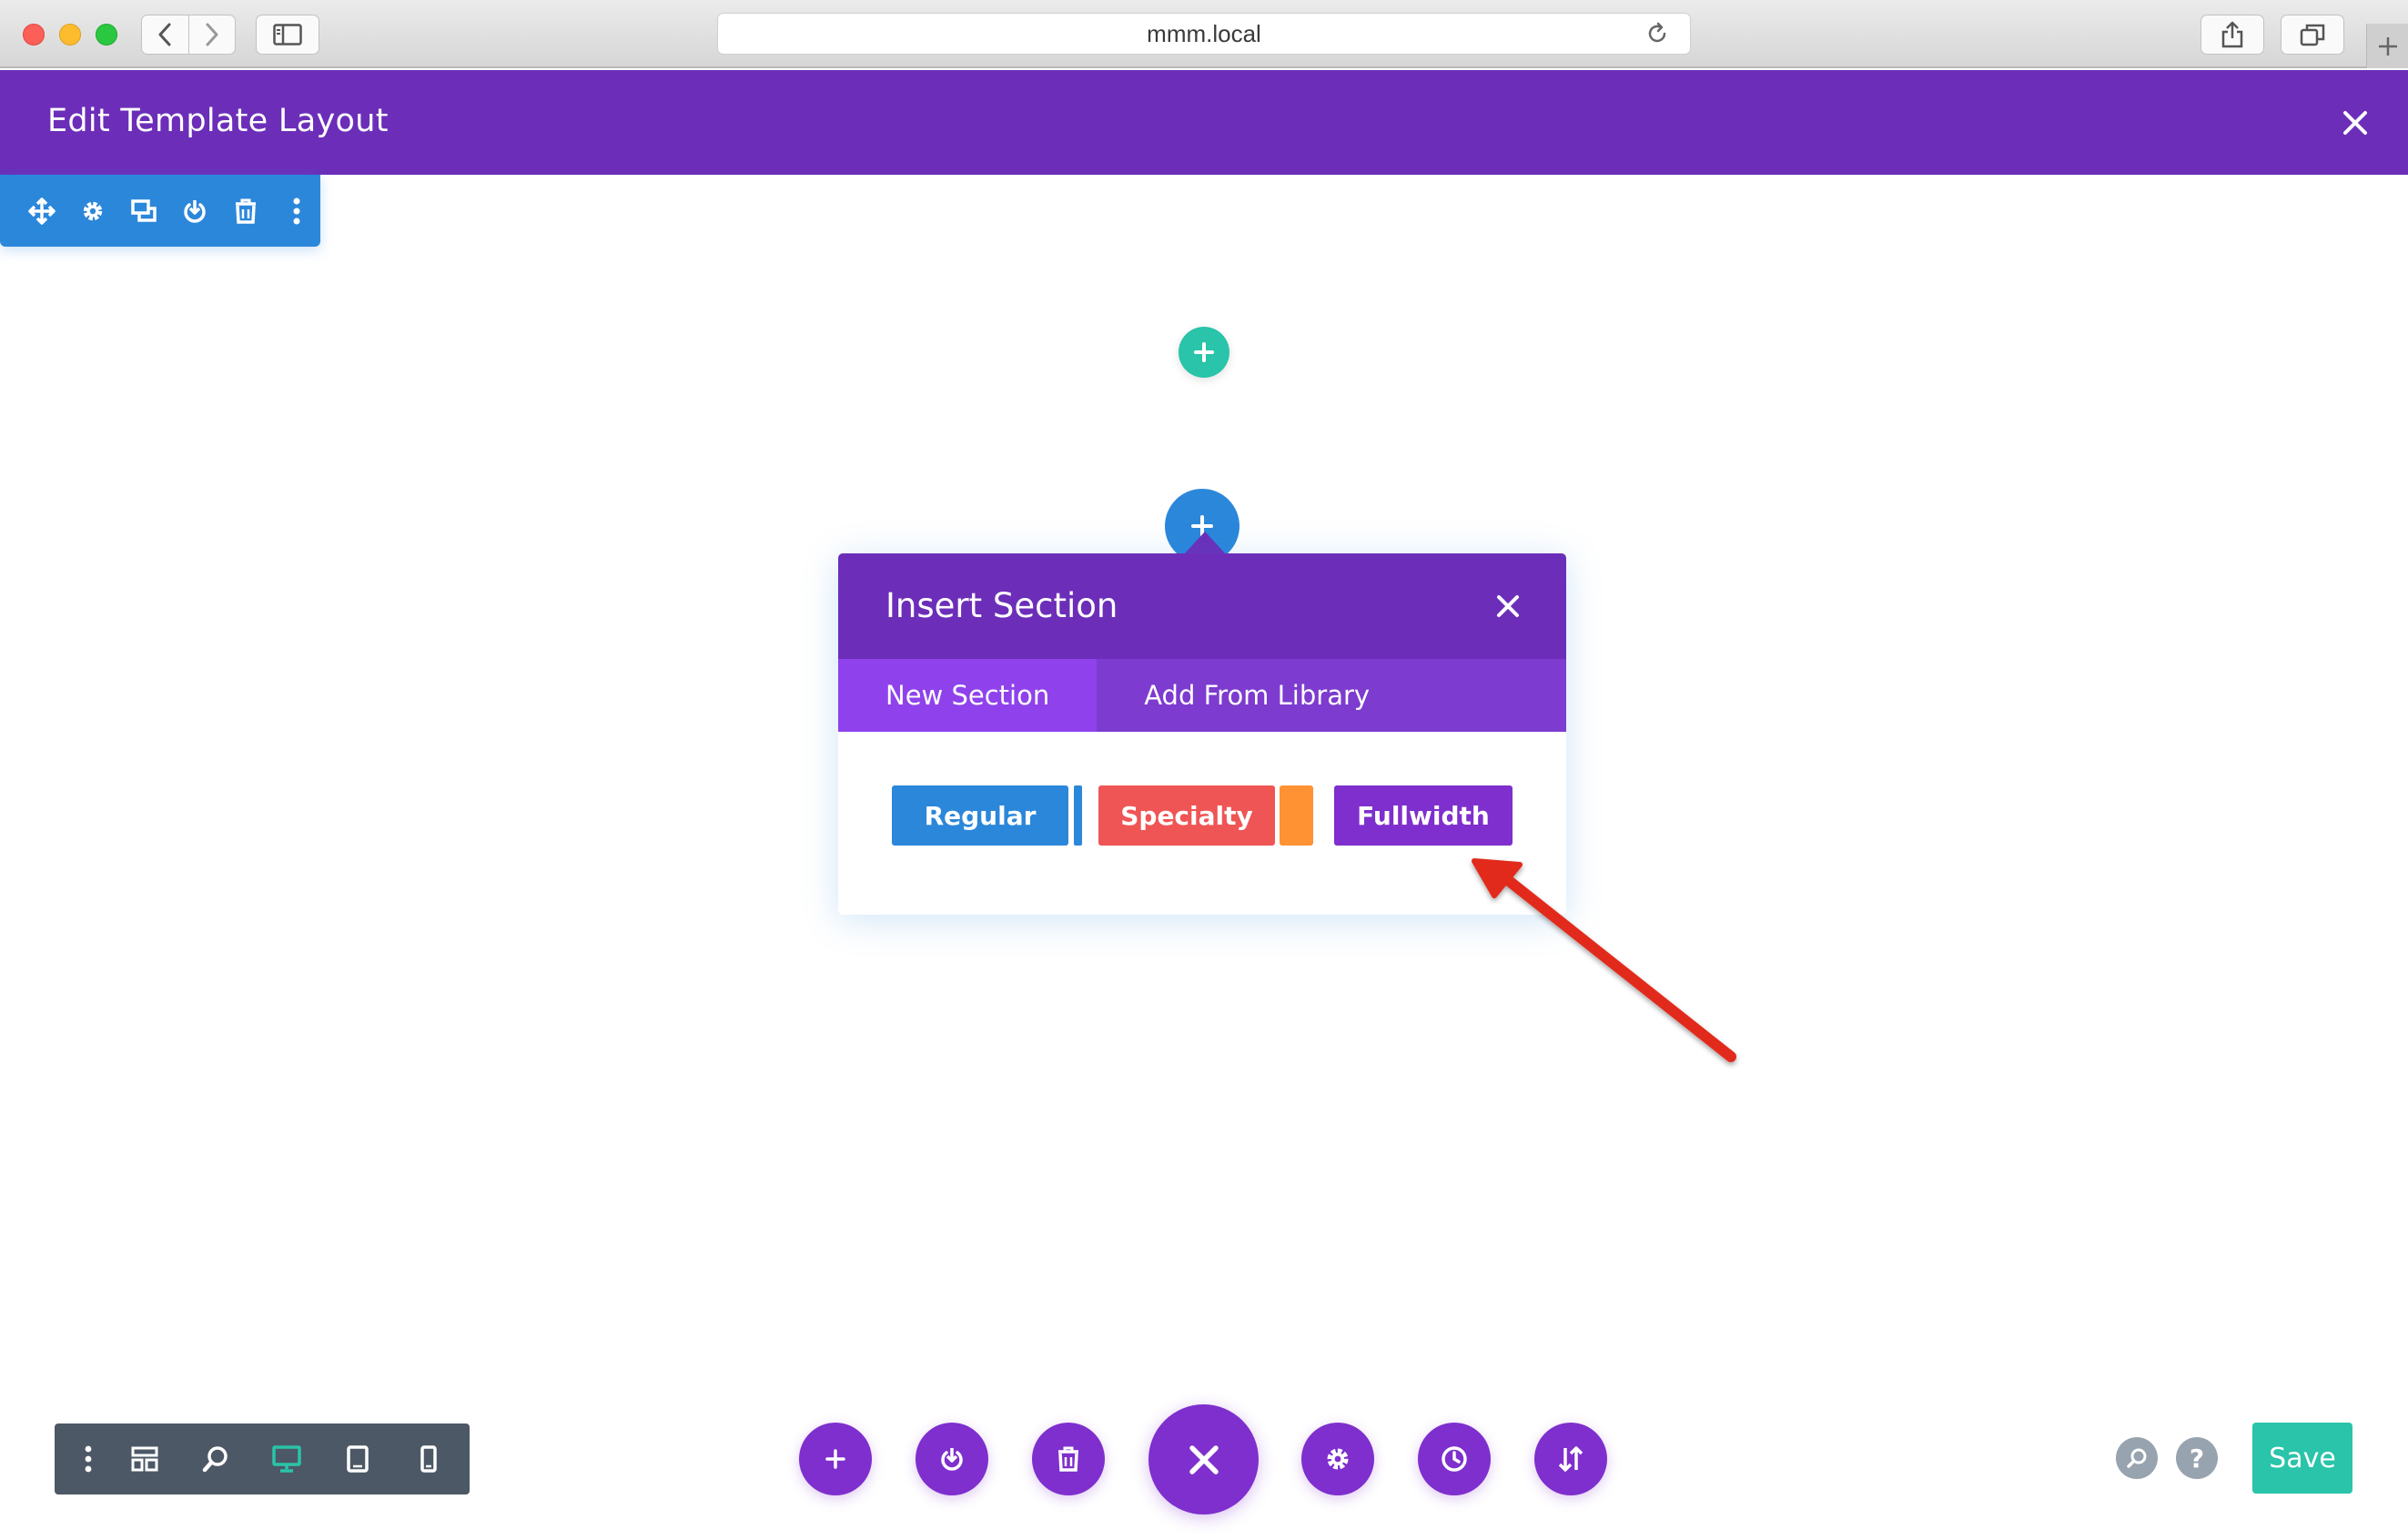  I want to click on save-to-library-button, so click(952, 1459).